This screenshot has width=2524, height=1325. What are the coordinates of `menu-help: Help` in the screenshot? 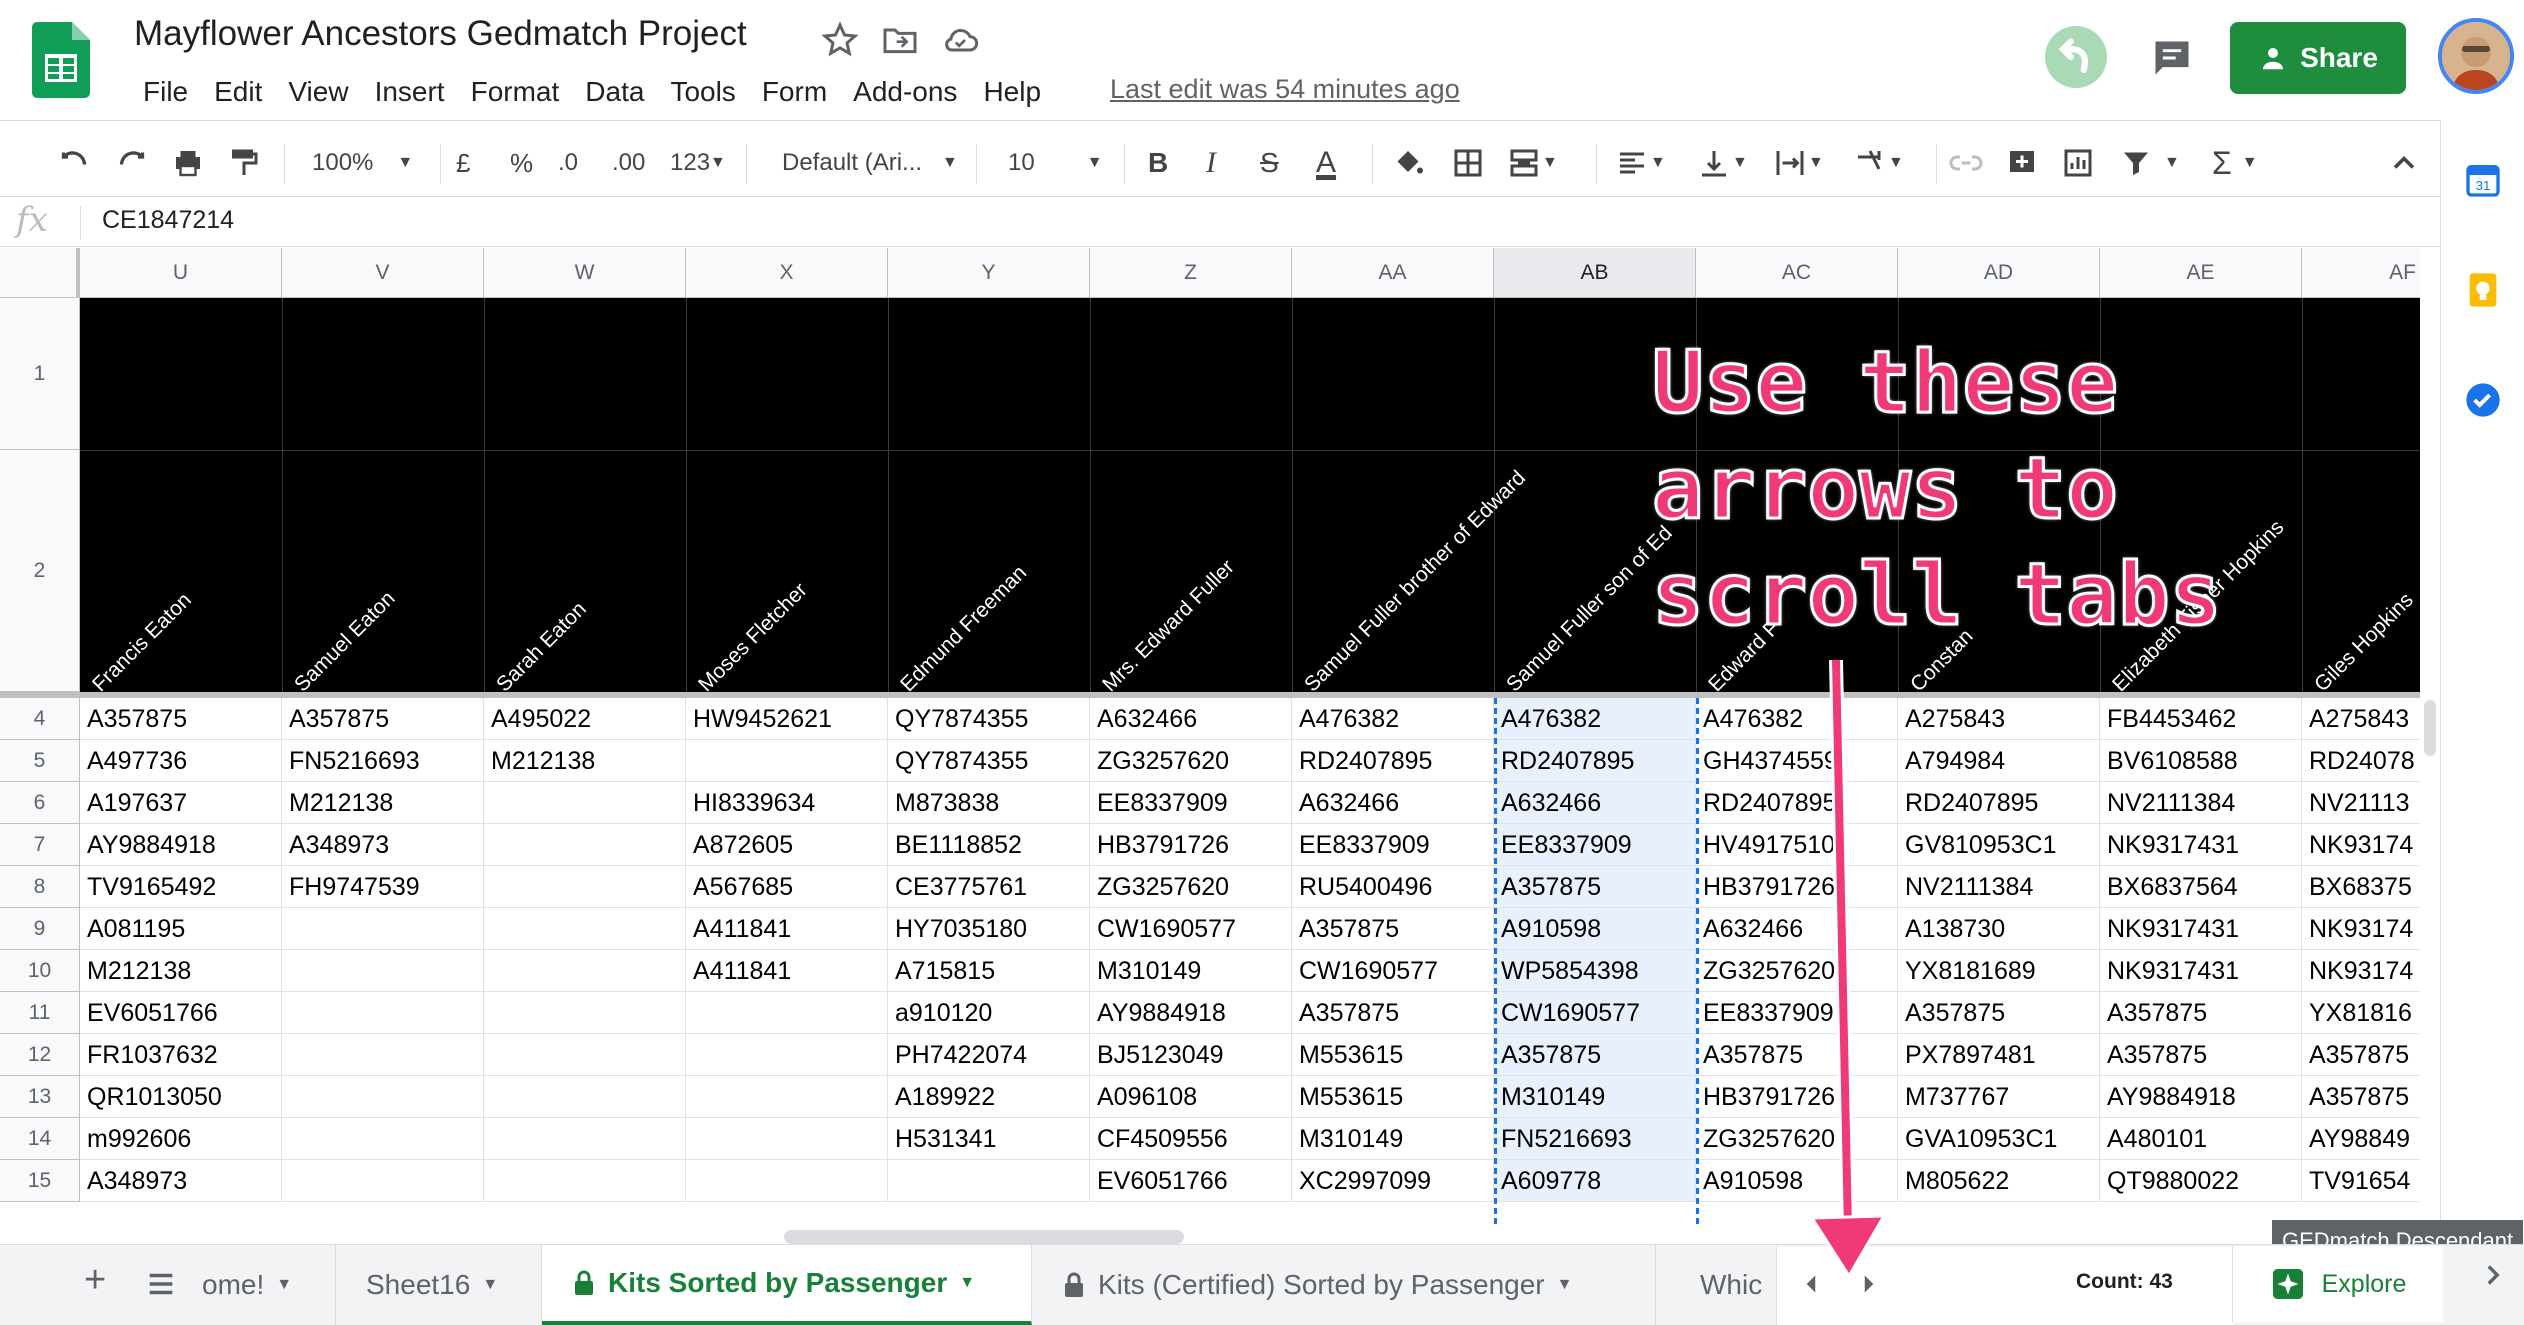 It's located at (1012, 92).